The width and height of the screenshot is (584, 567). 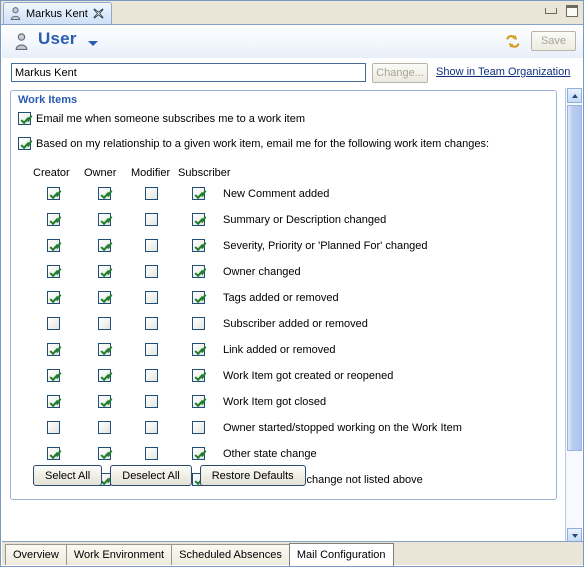 I want to click on table-row: Summary or Description changed, so click(x=283, y=226).